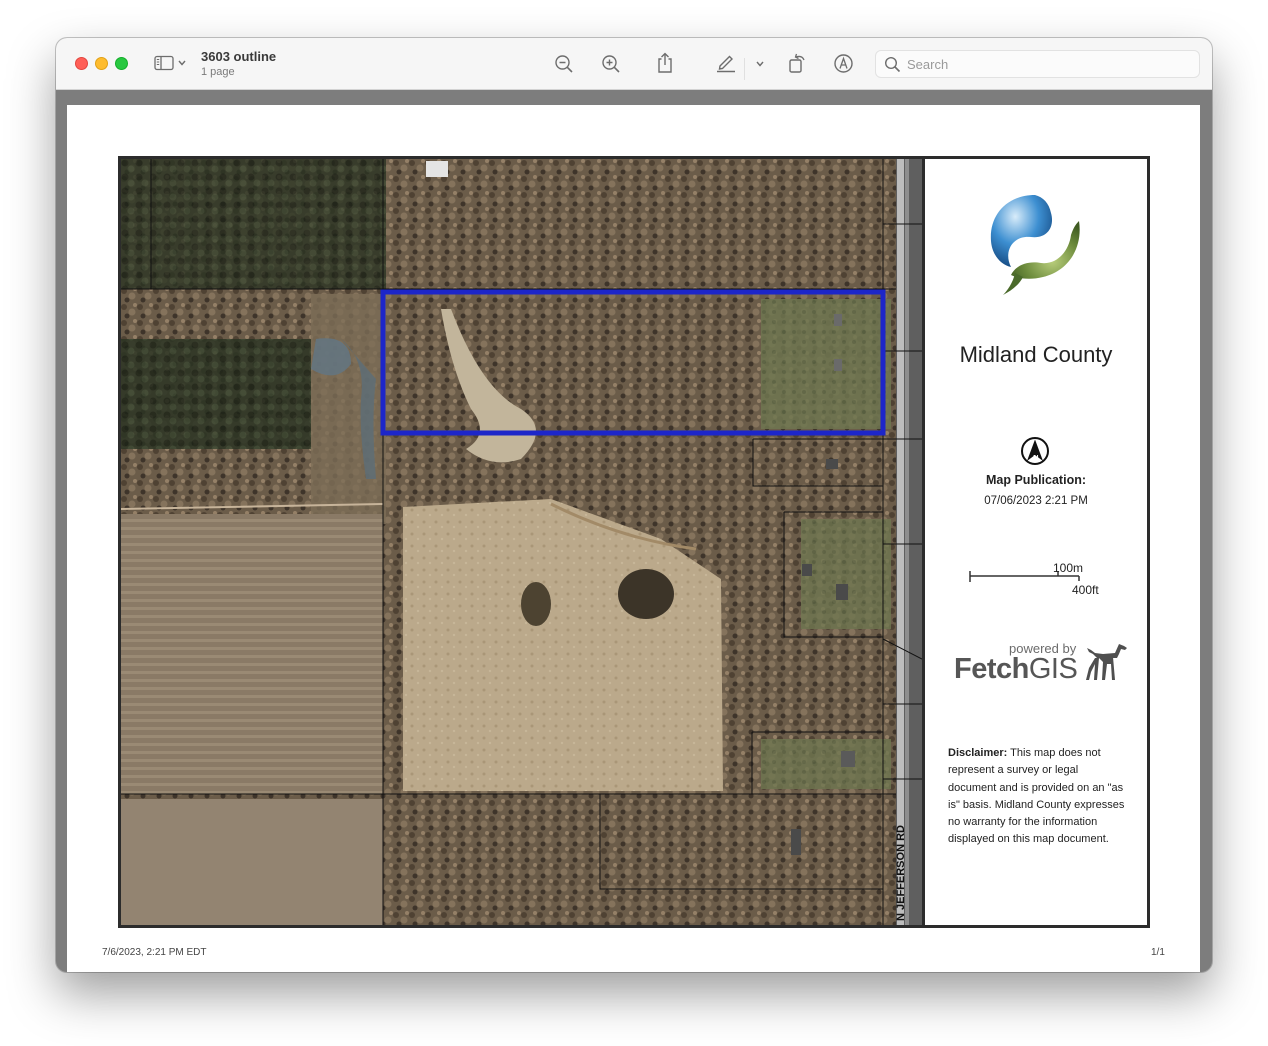  What do you see at coordinates (797, 63) in the screenshot?
I see `rotate-icon` at bounding box center [797, 63].